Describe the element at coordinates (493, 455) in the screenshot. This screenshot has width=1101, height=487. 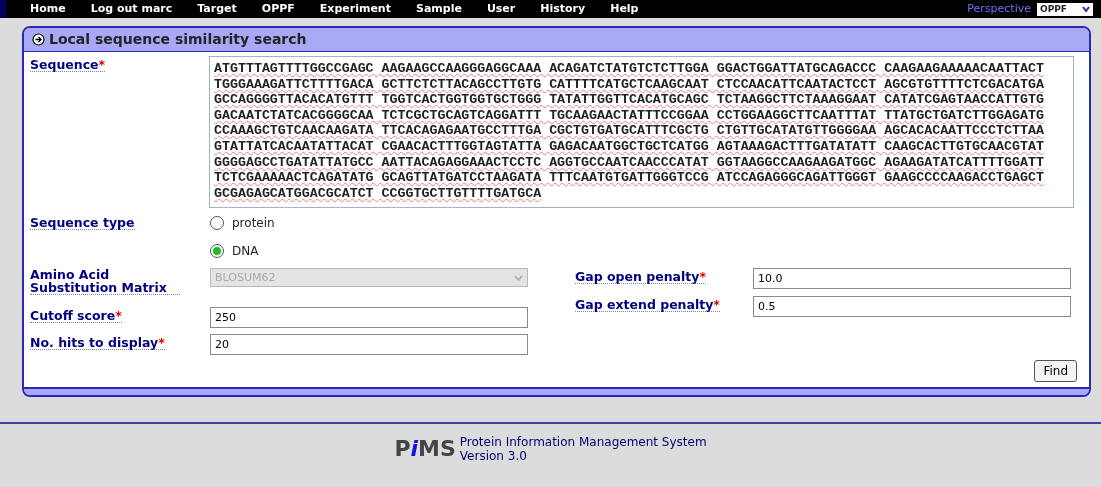
I see `footer-version: Version 3.0` at that location.